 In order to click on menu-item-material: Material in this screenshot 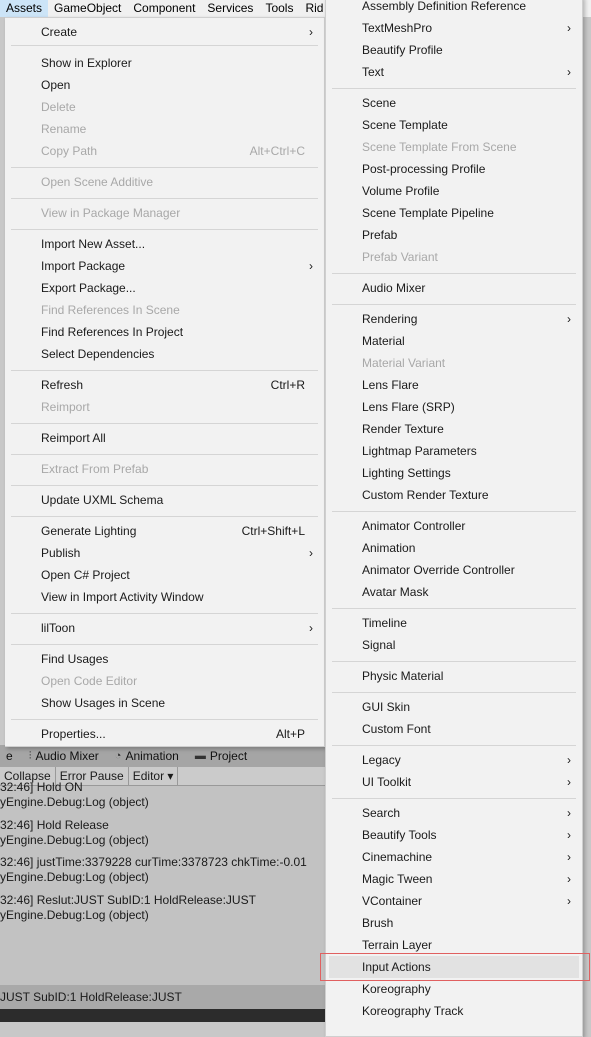, I will do `click(454, 341)`.